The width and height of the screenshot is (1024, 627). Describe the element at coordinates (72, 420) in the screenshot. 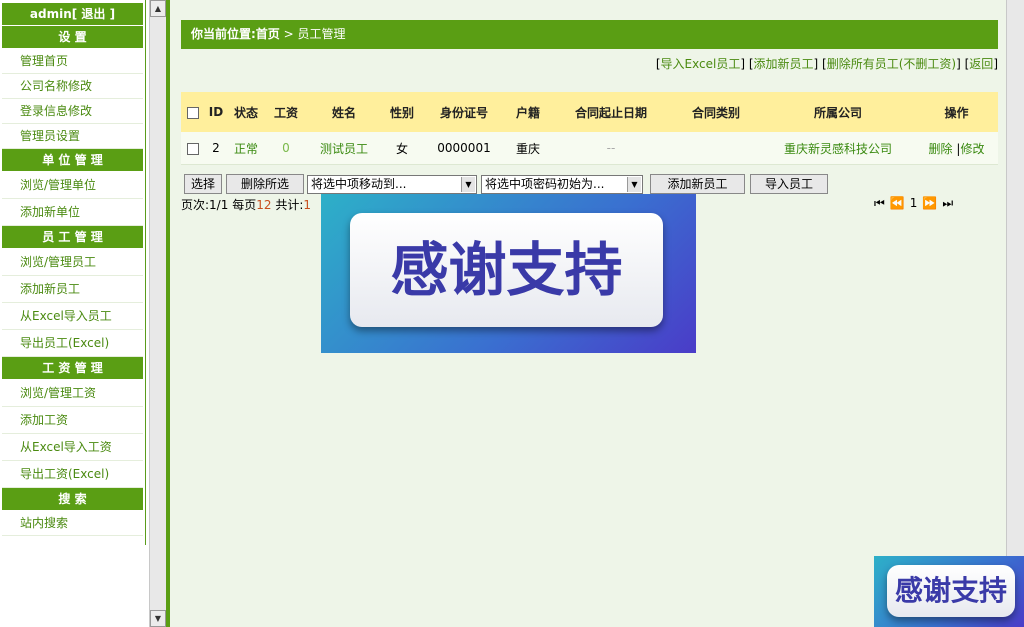

I see `sidebar-item-add-salary: 添加工资` at that location.